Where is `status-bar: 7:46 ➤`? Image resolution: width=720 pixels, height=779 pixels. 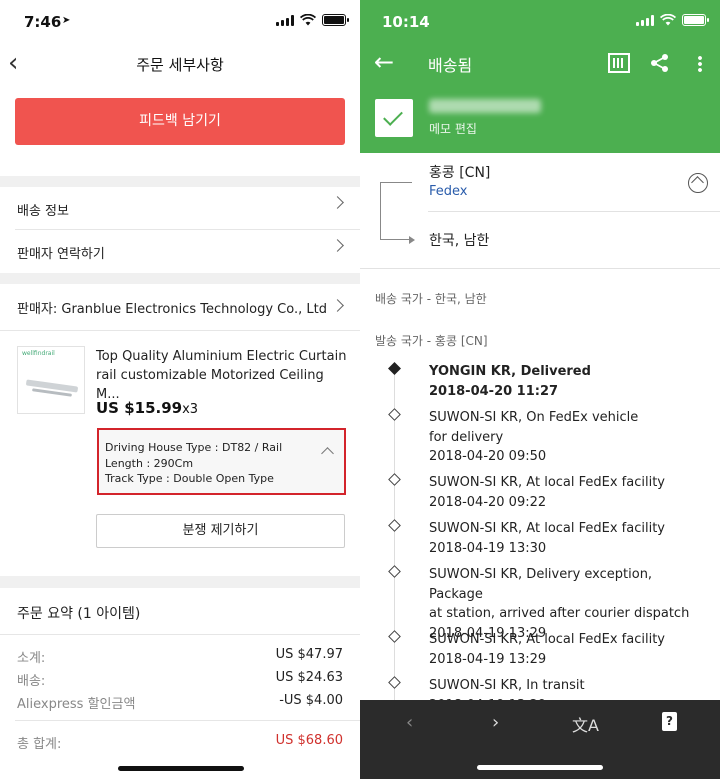
status-bar: 7:46 ➤ is located at coordinates (180, 22).